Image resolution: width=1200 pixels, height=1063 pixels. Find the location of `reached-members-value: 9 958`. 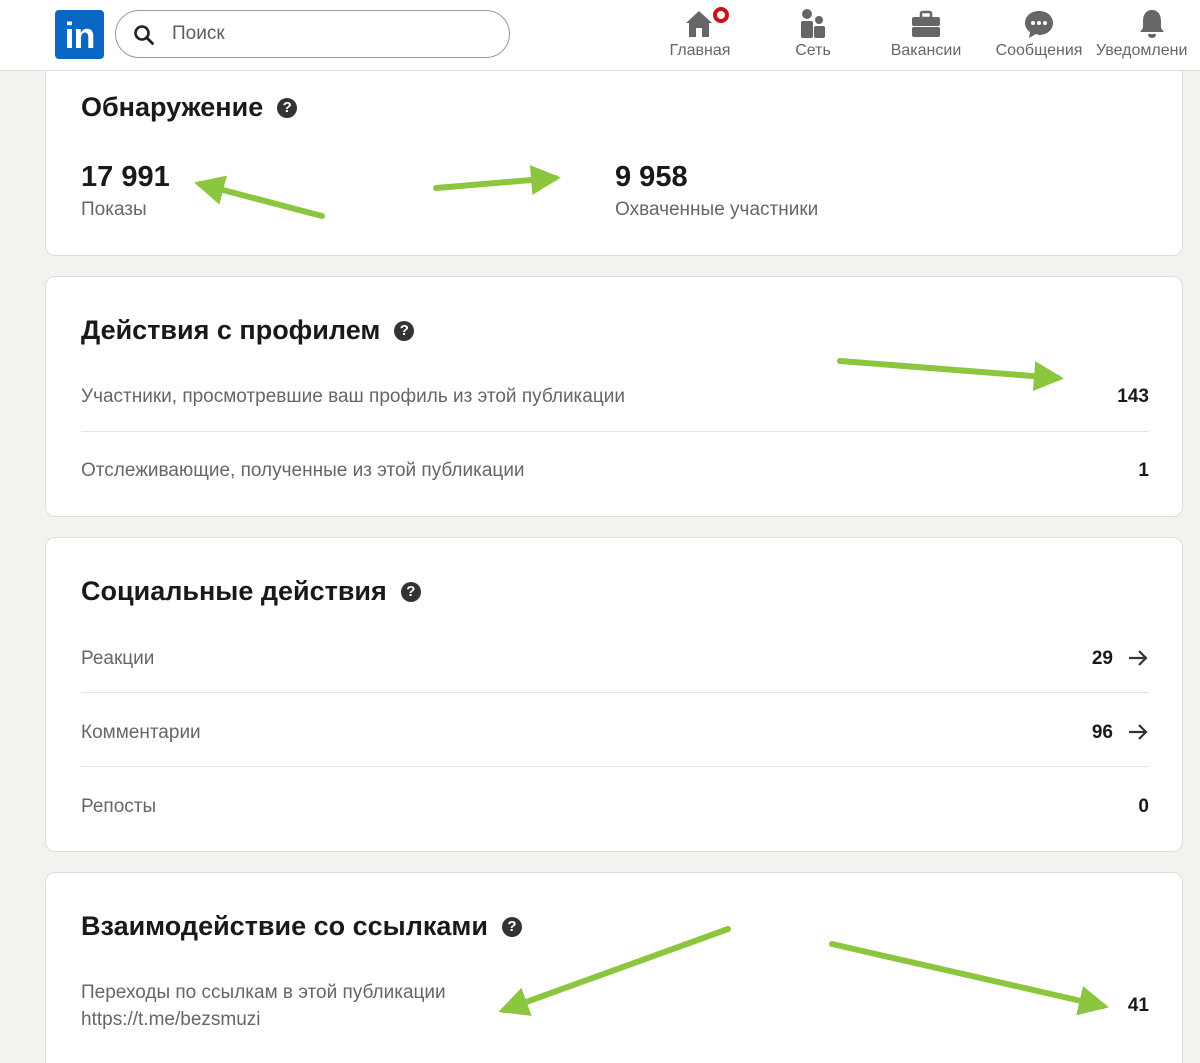

reached-members-value: 9 958 is located at coordinates (651, 177).